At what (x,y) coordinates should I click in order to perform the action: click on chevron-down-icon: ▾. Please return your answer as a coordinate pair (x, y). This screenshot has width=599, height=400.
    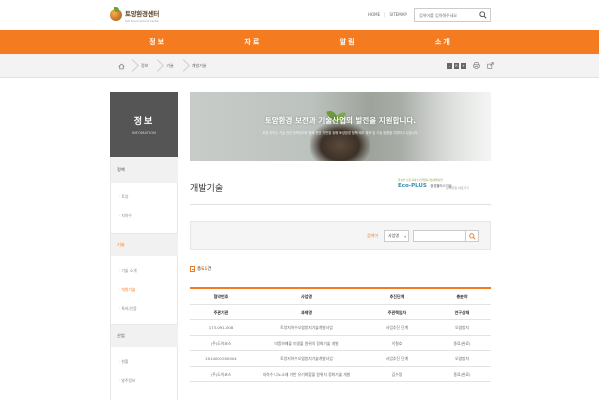
    Looking at the image, I should click on (405, 237).